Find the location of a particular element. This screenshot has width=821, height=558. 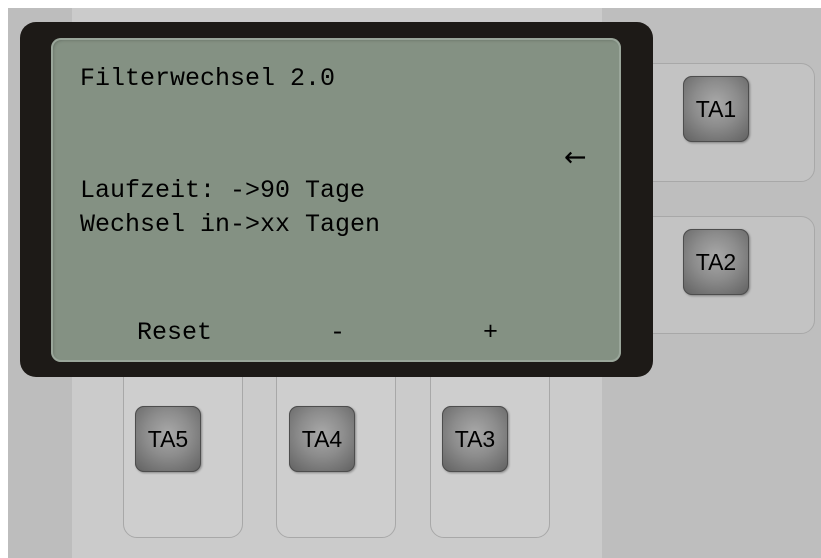

display-runtime-line: Laufzeit: ->90 Tage is located at coordinates (223, 190).